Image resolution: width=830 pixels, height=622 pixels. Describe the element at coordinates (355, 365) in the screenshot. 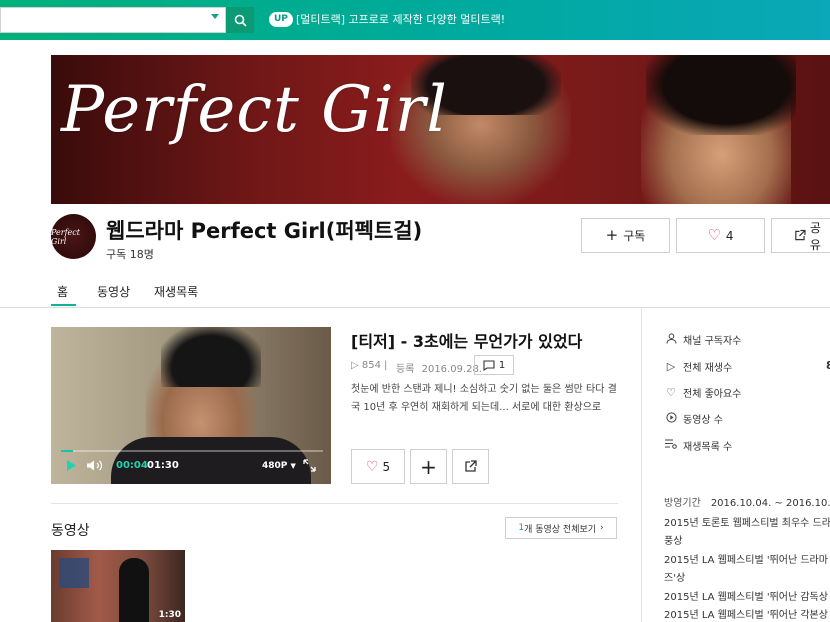

I see `play-count-icon: ▷` at that location.